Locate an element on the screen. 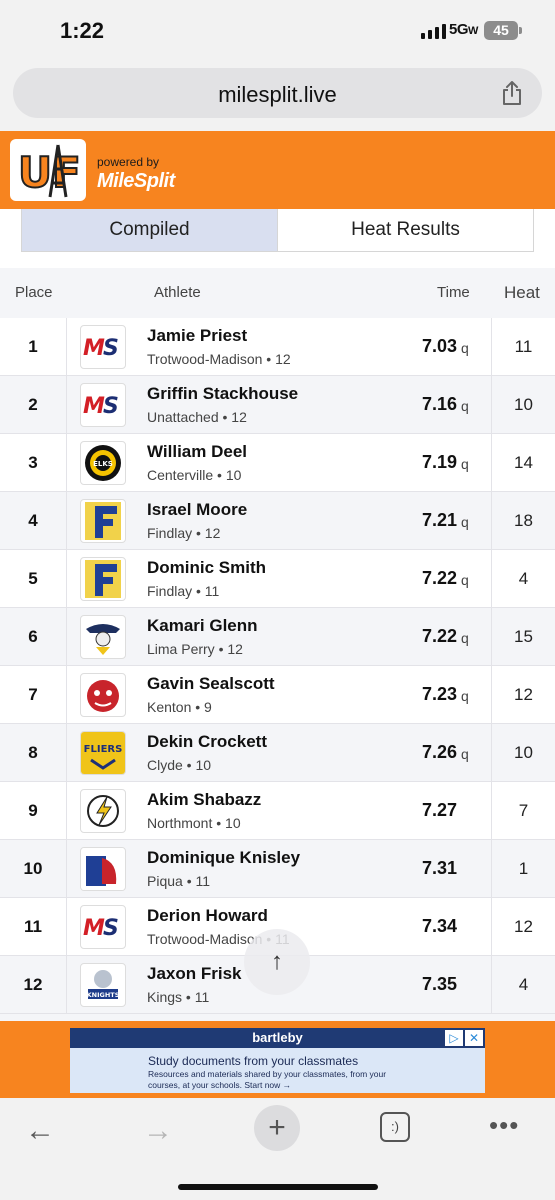 This screenshot has width=555, height=1200. ad-brand: bartleby is located at coordinates (277, 1038).